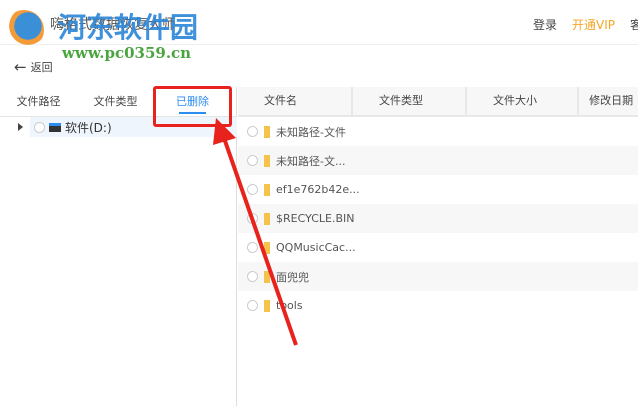 The image size is (638, 406). What do you see at coordinates (255, 232) in the screenshot?
I see `annotation-arrow-icon` at bounding box center [255, 232].